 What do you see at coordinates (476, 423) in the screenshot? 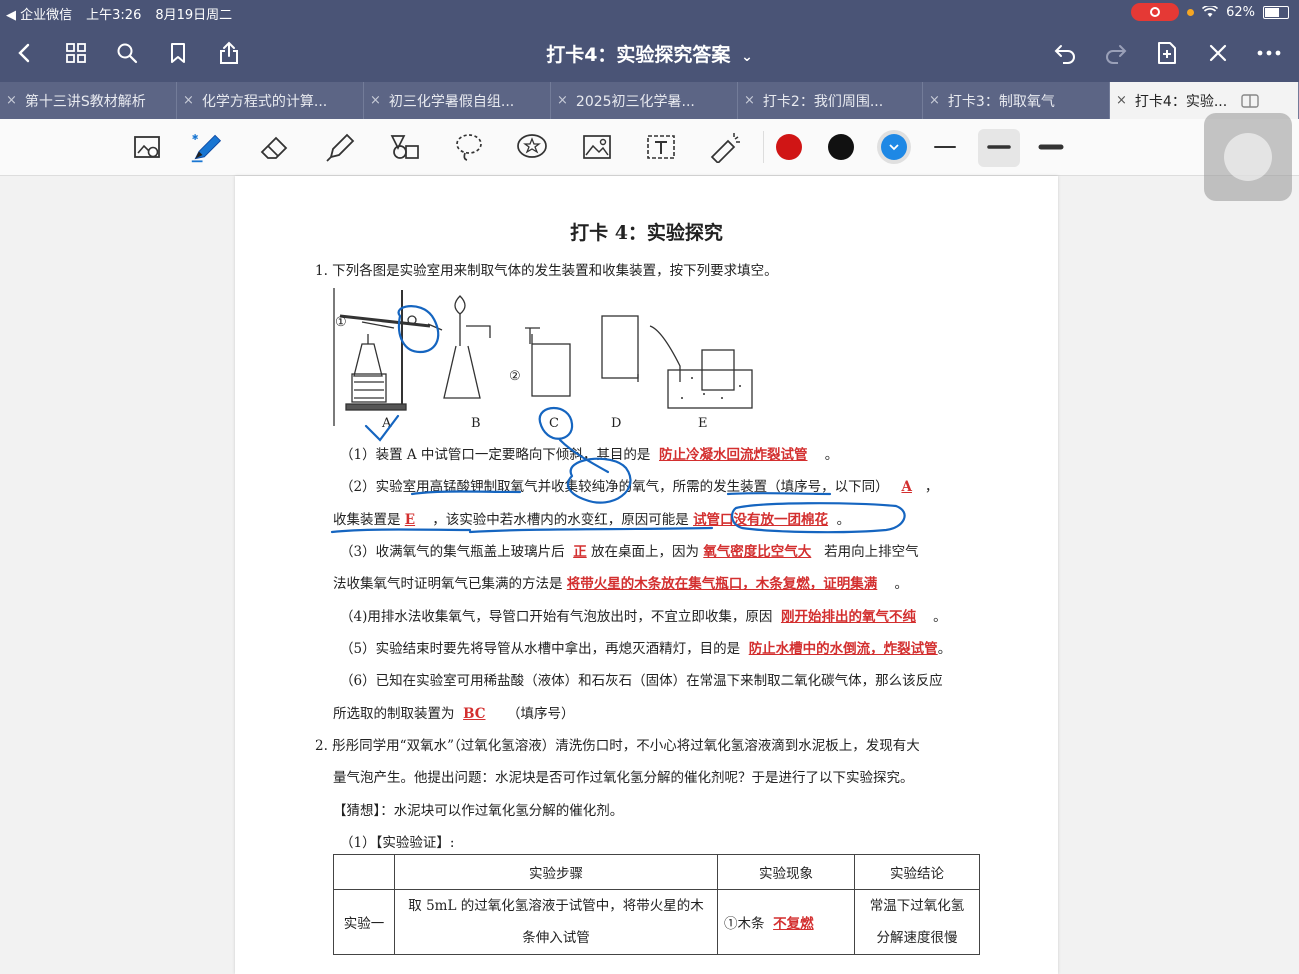
I see `apparatus-label-b: B` at bounding box center [476, 423].